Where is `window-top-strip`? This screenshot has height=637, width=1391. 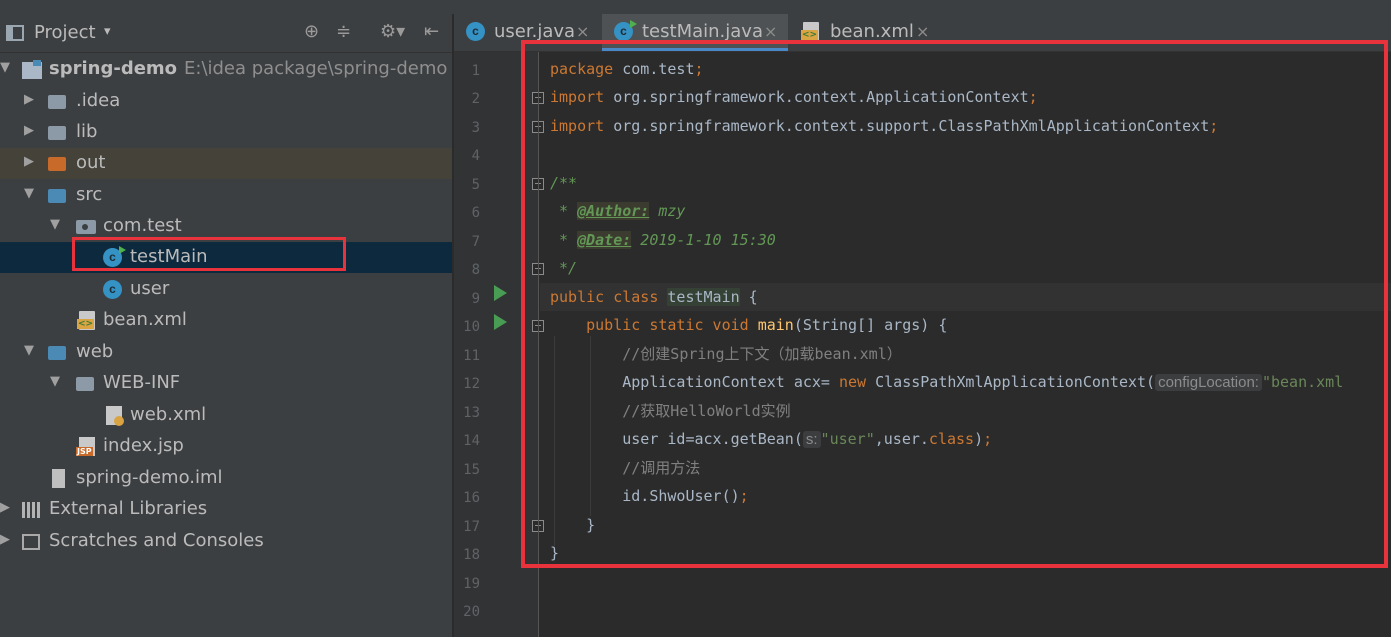 window-top-strip is located at coordinates (695, 7).